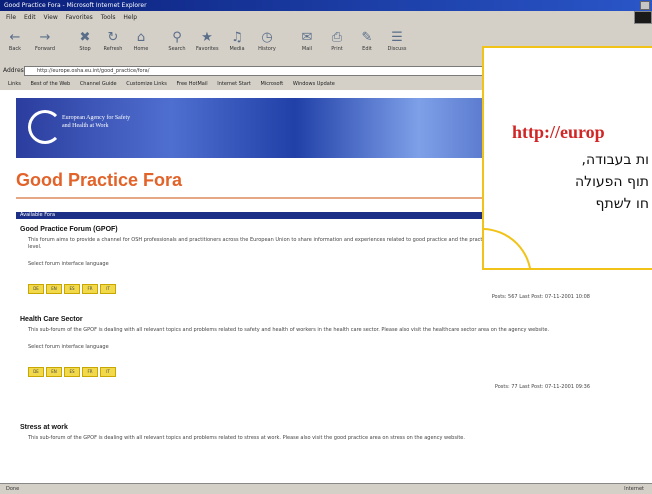 The image size is (652, 494). What do you see at coordinates (45, 37) in the screenshot?
I see `forward-arrow-icon: →` at bounding box center [45, 37].